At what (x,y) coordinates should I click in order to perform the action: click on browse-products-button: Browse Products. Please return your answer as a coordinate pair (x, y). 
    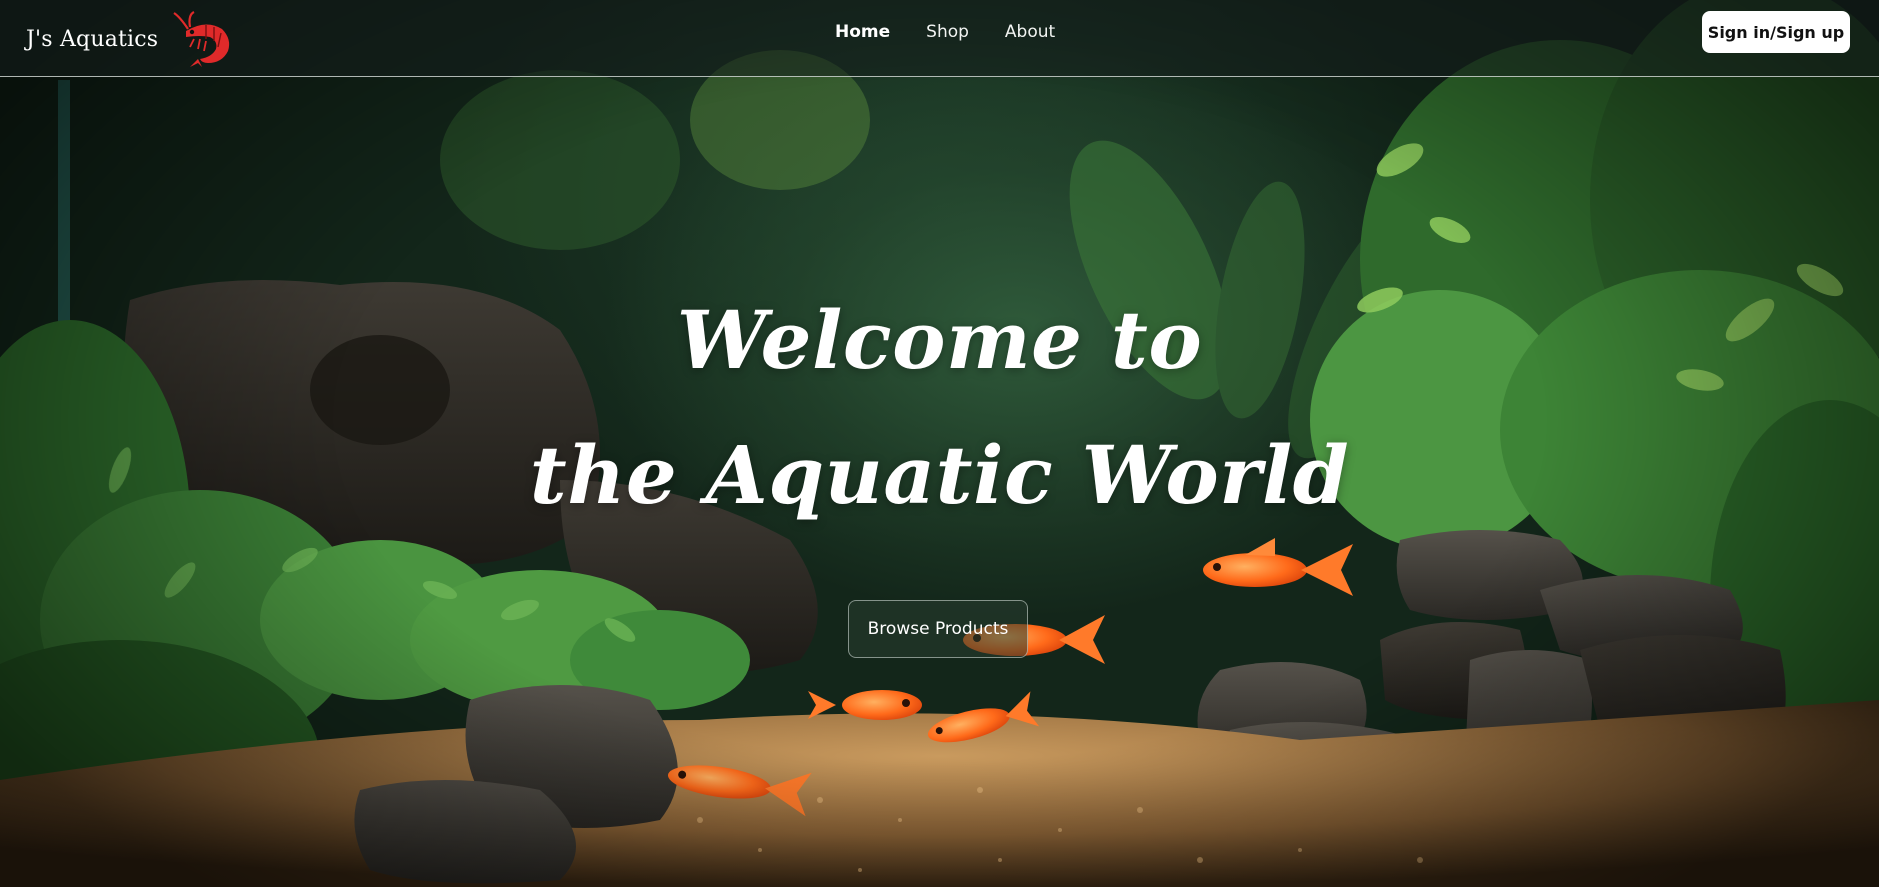
    Looking at the image, I should click on (938, 629).